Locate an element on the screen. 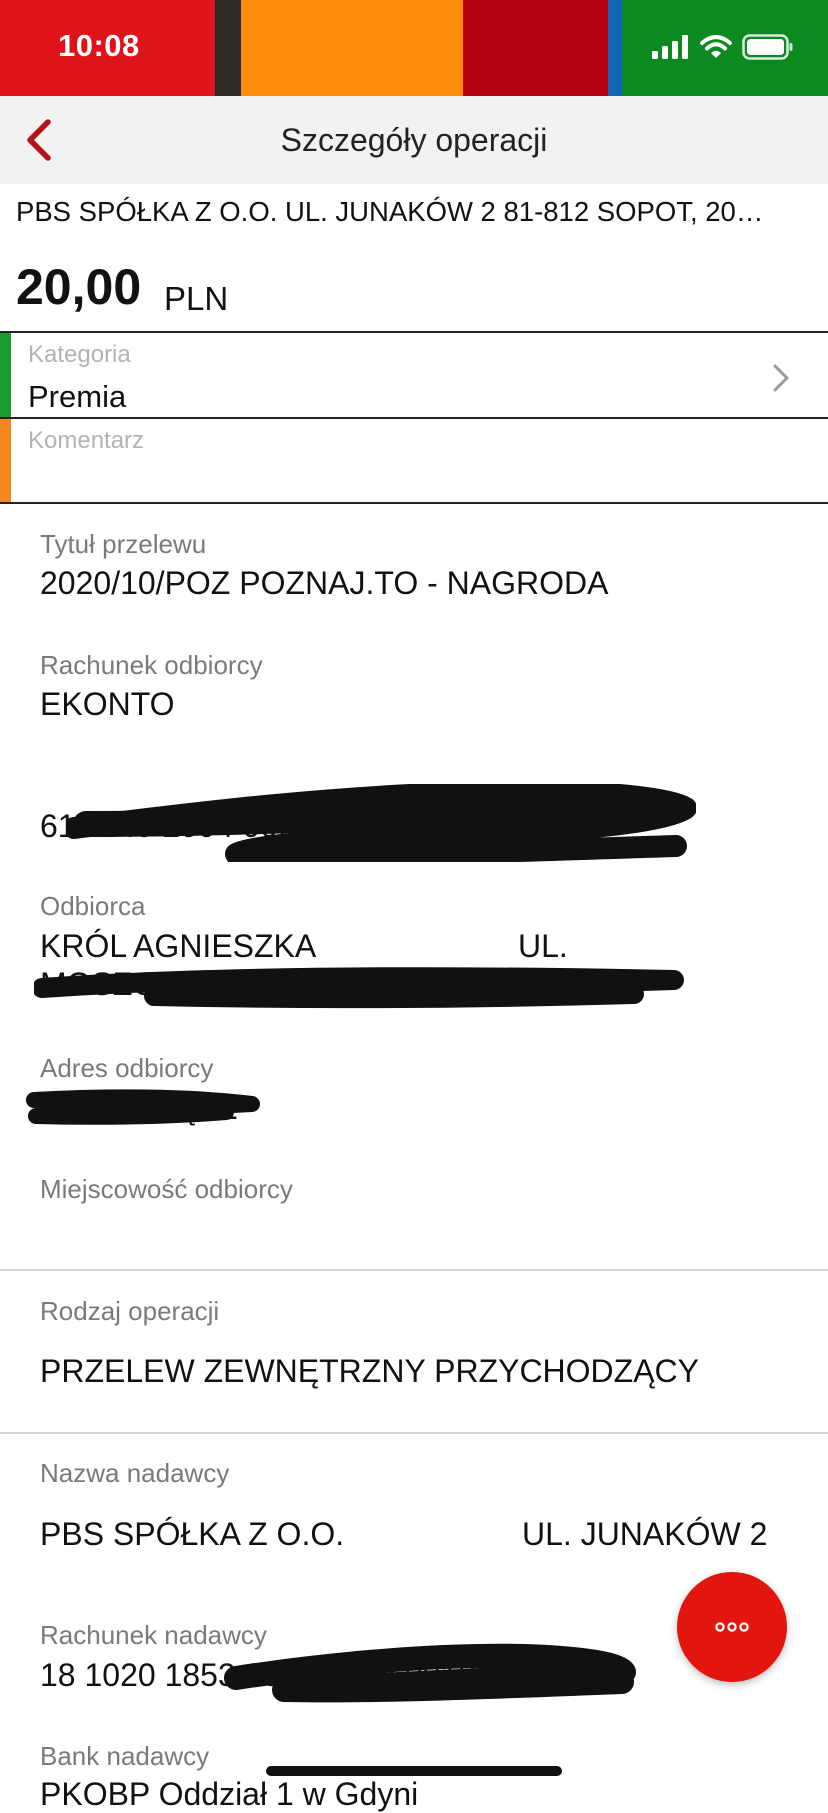  sender-name-label: Nazwa nadawcy is located at coordinates (135, 1473).